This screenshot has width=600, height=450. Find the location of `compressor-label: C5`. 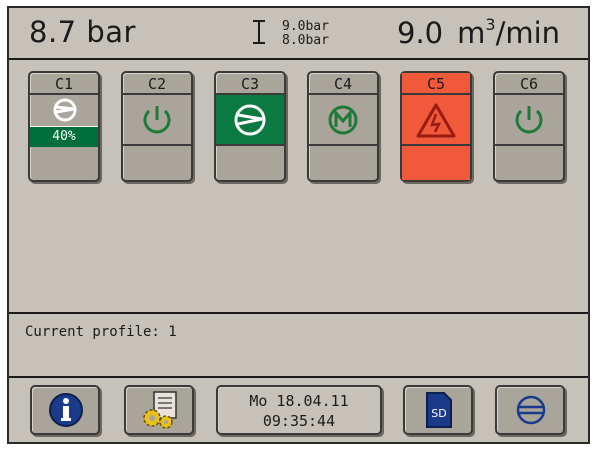

compressor-label: C5 is located at coordinates (436, 84).